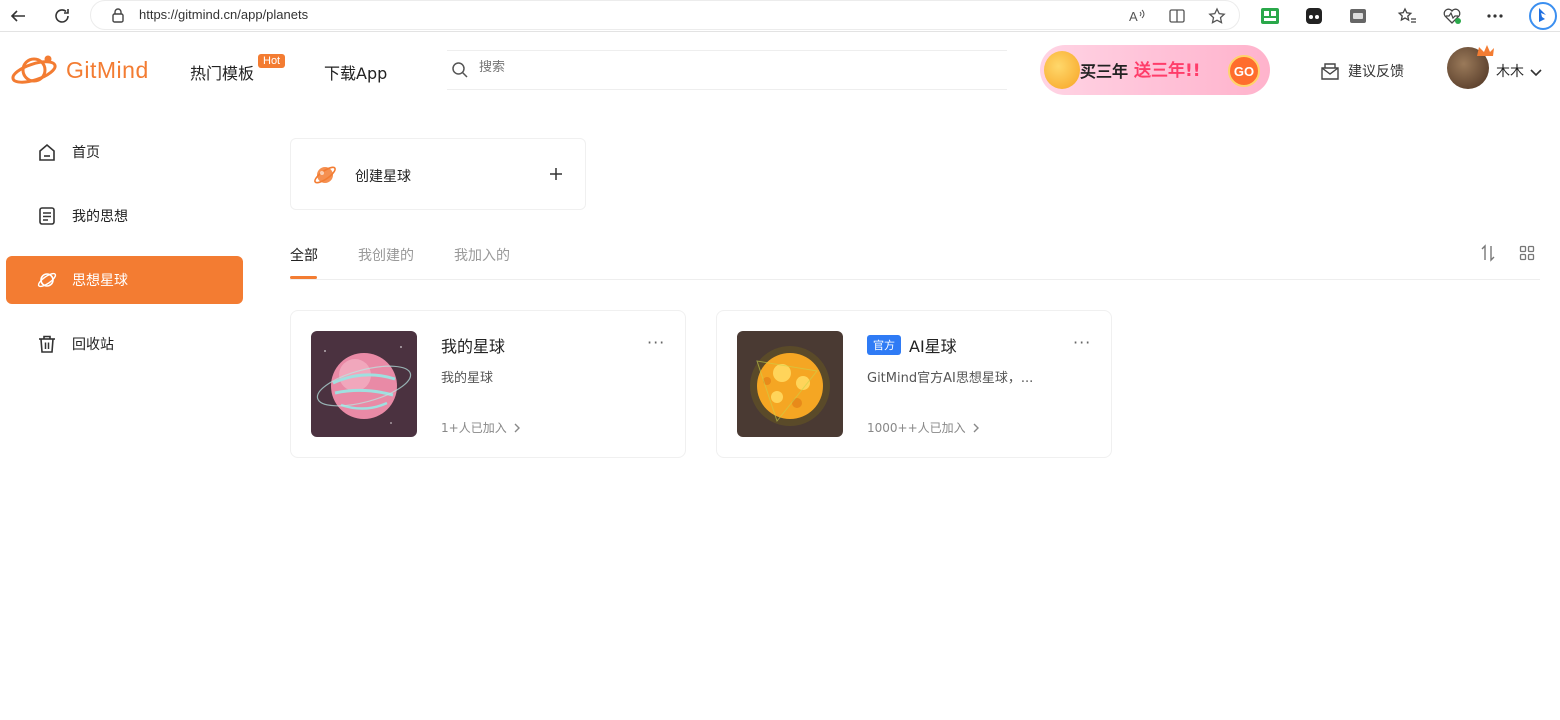  I want to click on lock-icon, so click(118, 17).